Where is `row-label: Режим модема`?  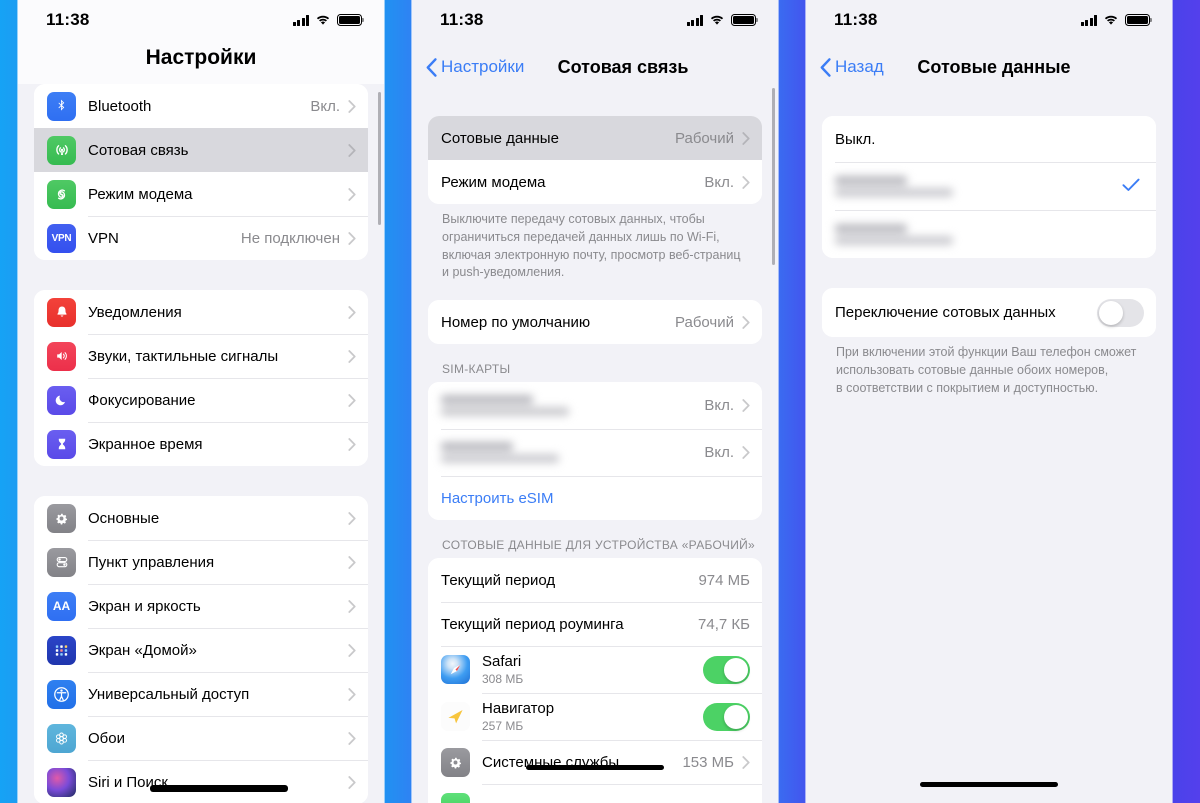 row-label: Режим модема is located at coordinates (493, 182).